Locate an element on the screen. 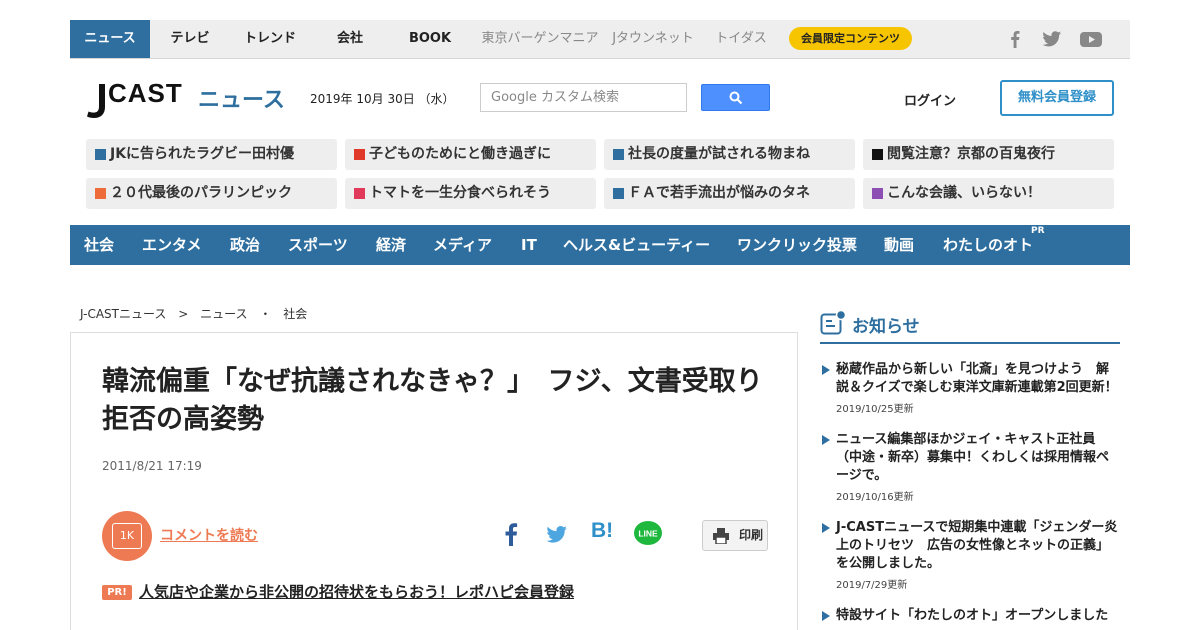 This screenshot has width=1200, height=630. facebook-share-icon is located at coordinates (512, 534).